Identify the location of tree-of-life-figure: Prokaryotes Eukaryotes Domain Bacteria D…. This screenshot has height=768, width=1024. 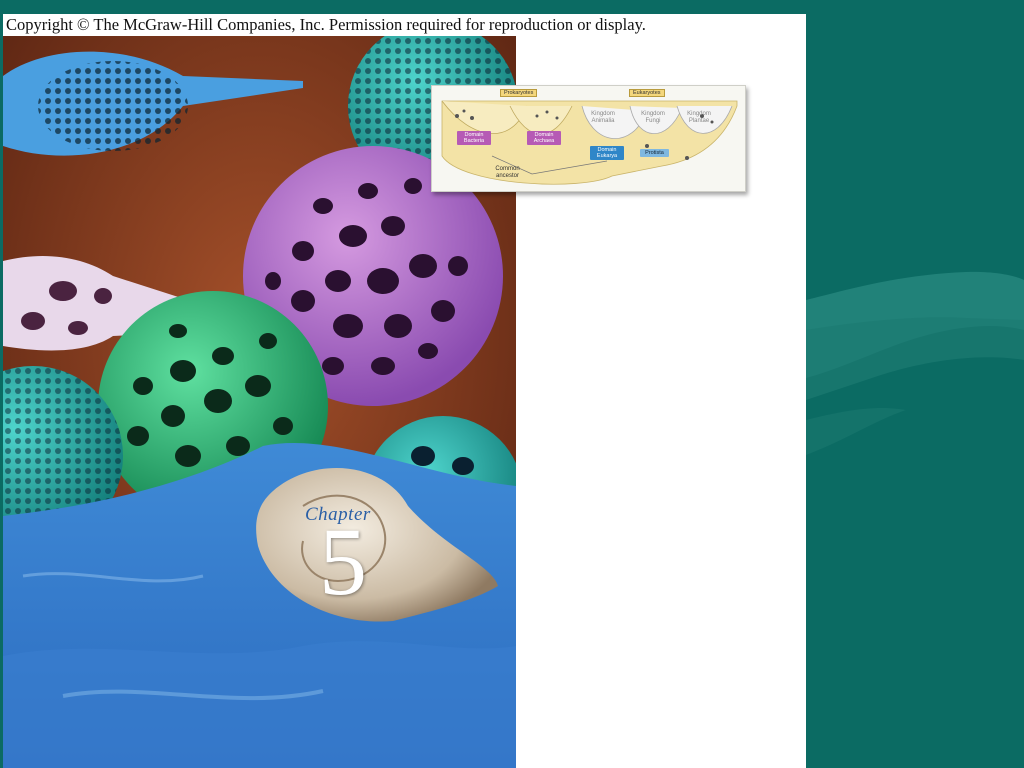
(588, 138).